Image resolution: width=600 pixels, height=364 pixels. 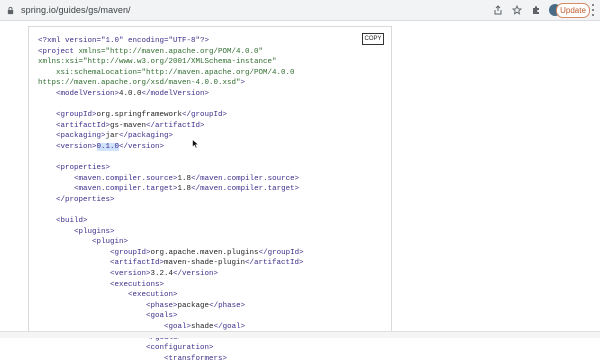 I want to click on code-token: <transformers>, so click(x=196, y=358).